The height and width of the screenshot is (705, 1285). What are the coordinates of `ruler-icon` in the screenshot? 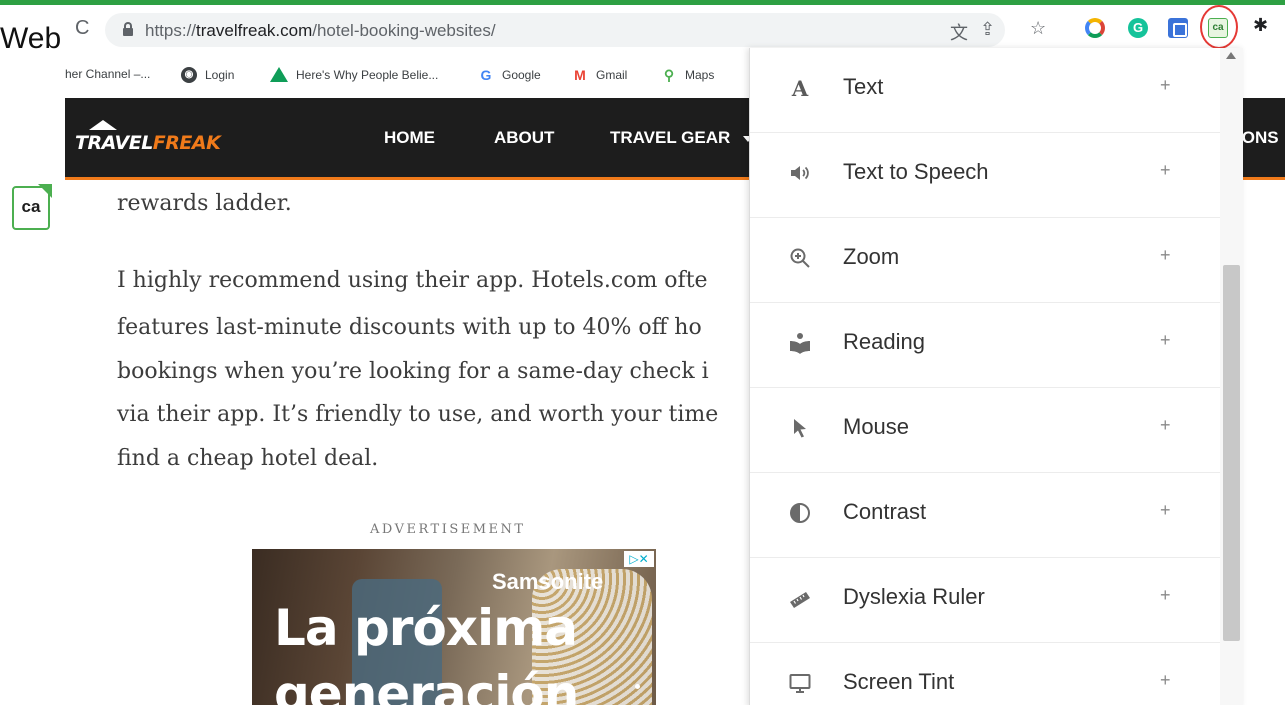 It's located at (800, 599).